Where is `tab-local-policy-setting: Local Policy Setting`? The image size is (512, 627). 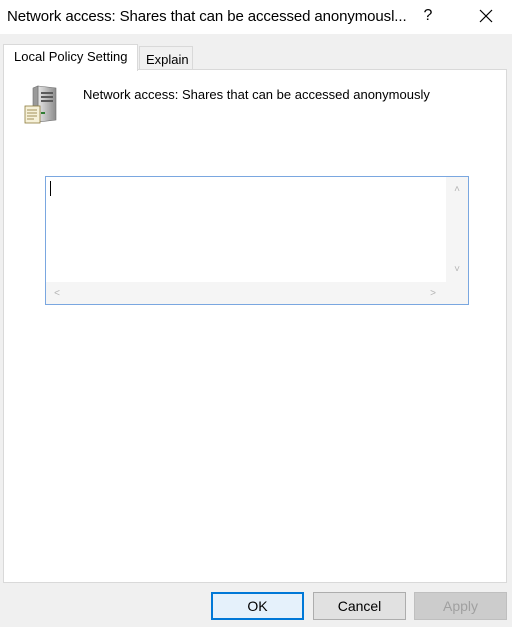
tab-local-policy-setting: Local Policy Setting is located at coordinates (70, 57).